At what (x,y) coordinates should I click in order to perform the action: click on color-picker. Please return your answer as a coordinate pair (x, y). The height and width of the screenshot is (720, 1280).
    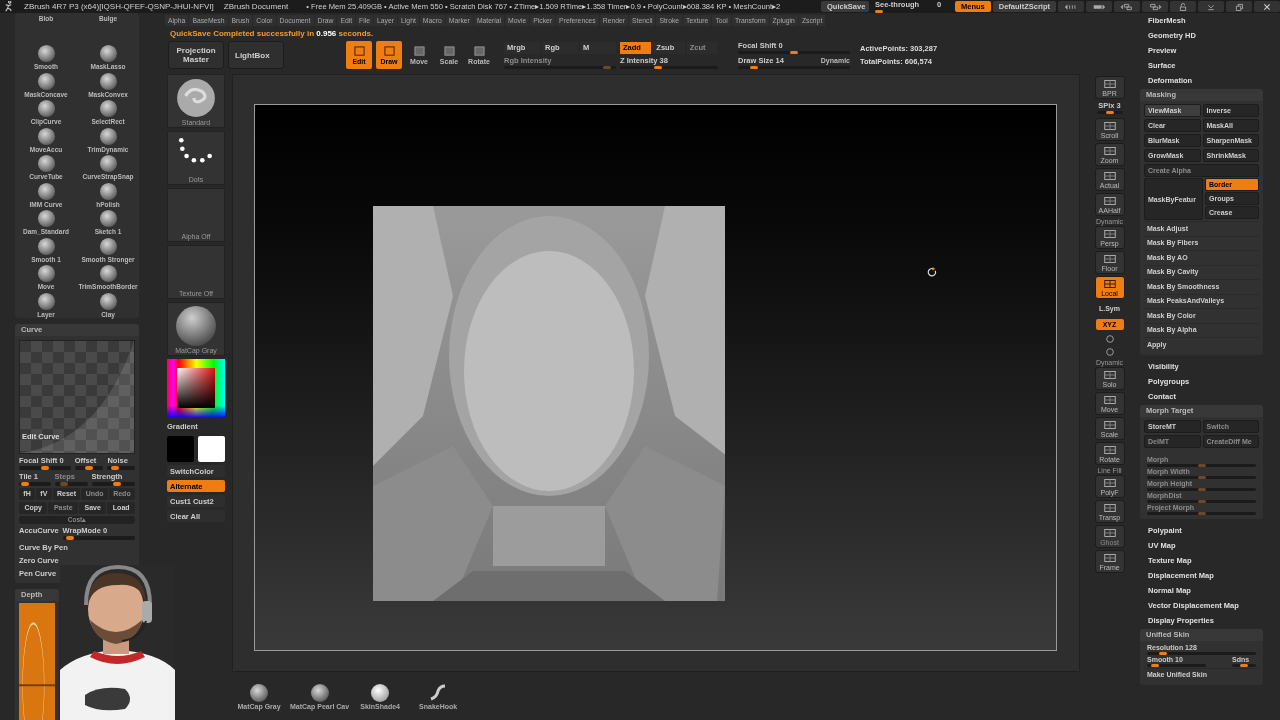
    Looking at the image, I should click on (196, 388).